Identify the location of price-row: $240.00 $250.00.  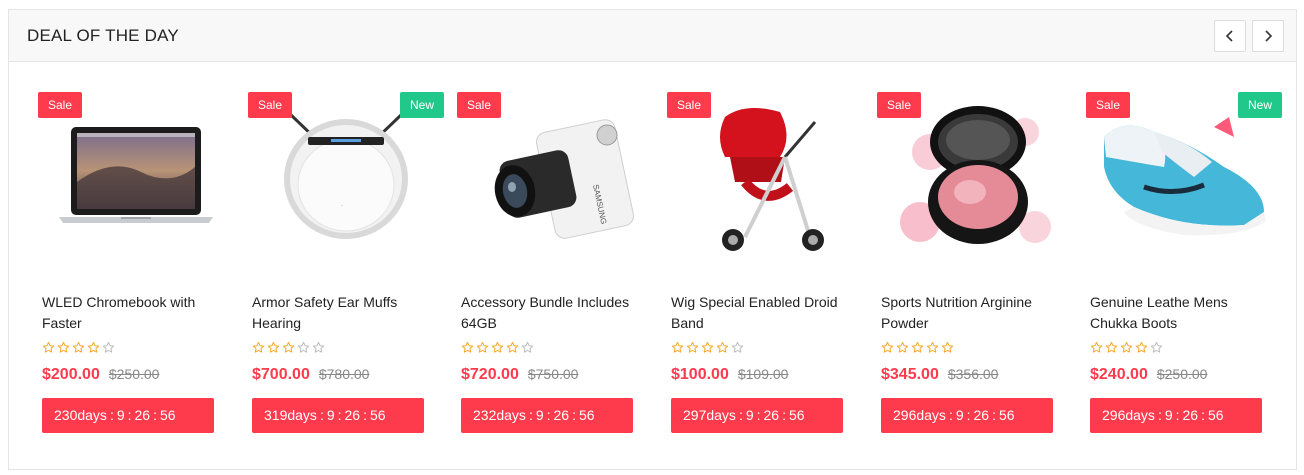
(1148, 375).